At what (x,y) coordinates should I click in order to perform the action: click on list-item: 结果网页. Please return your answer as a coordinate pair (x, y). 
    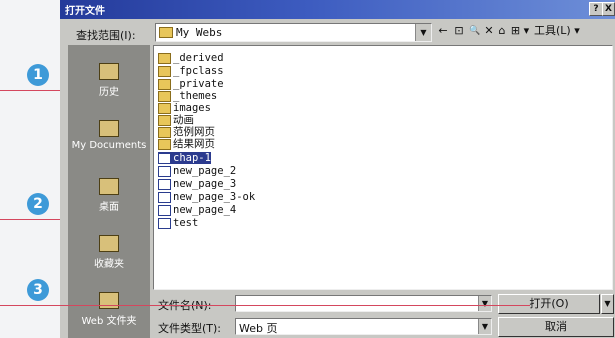
    Looking at the image, I should click on (186, 144).